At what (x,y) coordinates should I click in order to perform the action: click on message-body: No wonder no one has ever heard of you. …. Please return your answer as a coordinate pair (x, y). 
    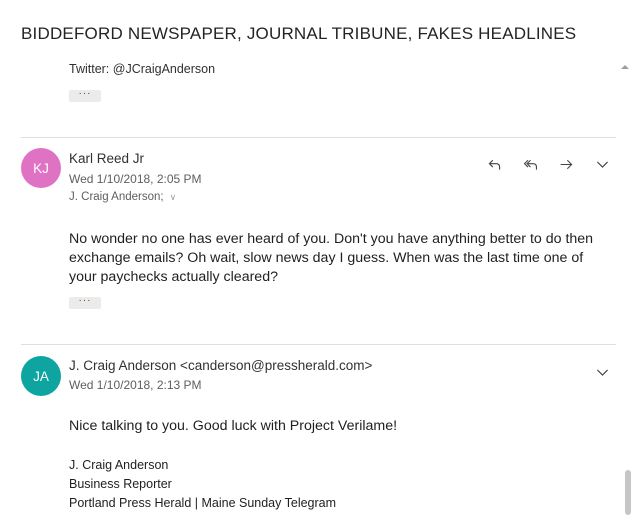
    Looking at the image, I should click on (331, 258).